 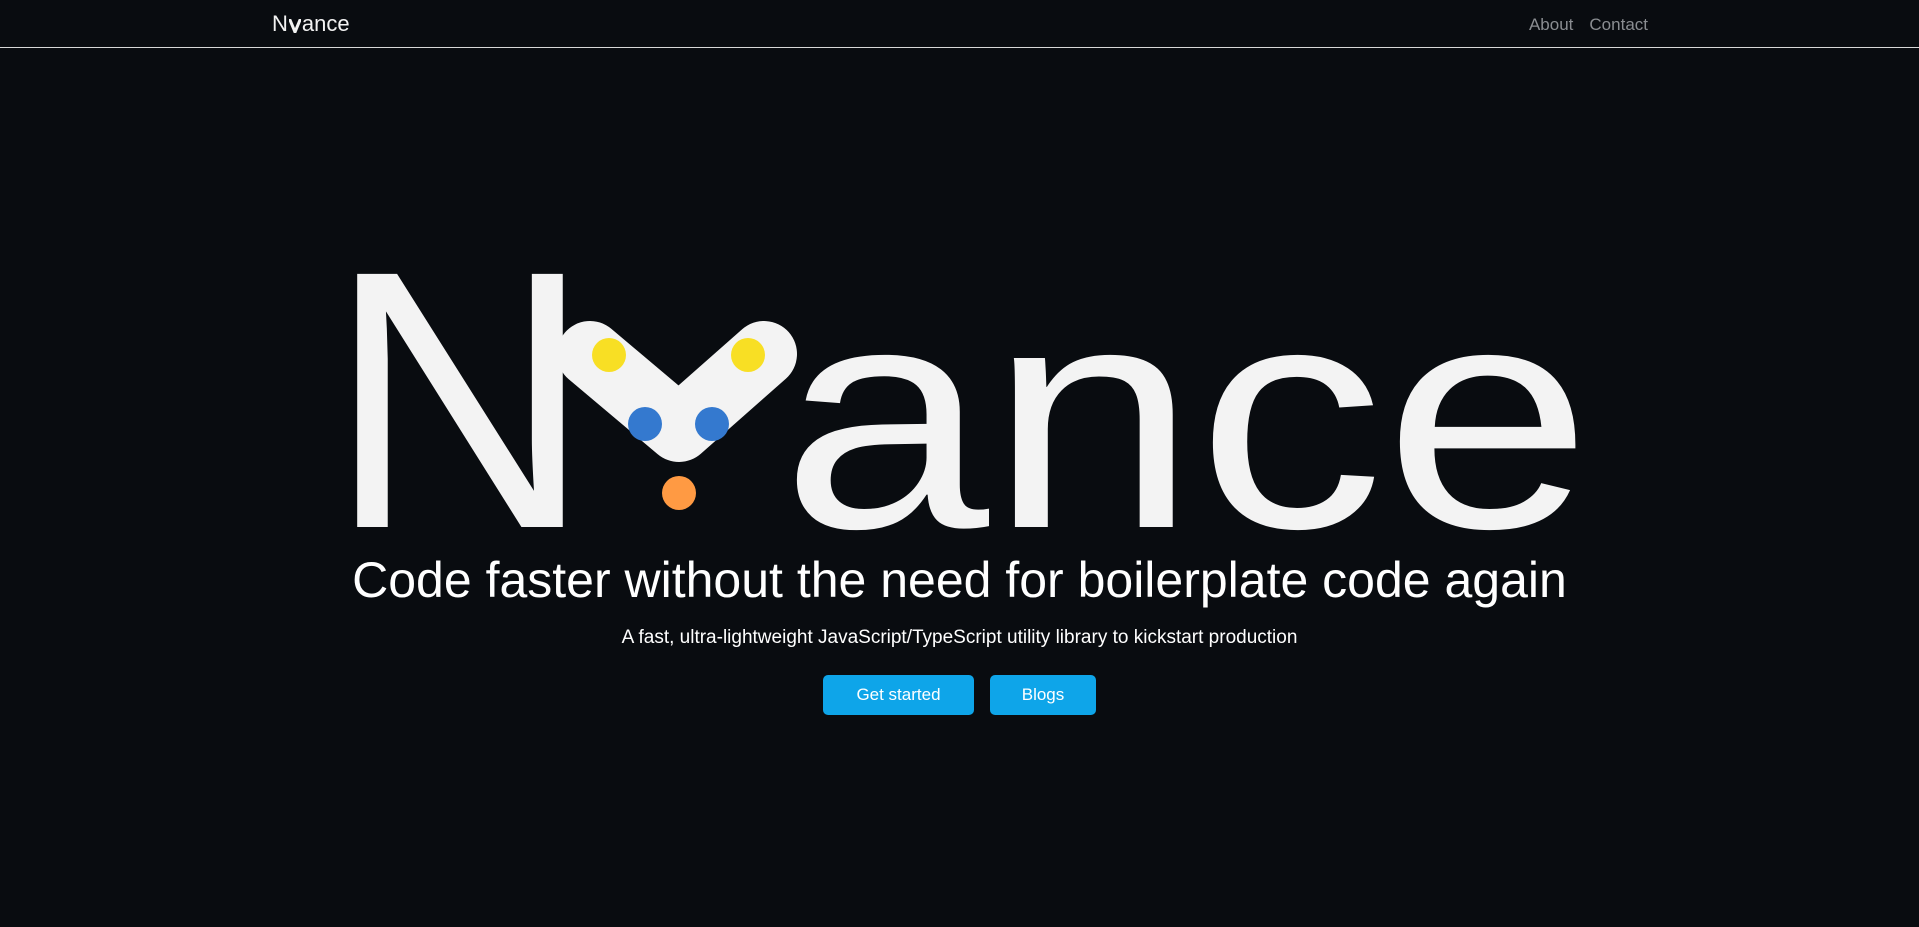 I want to click on nav-logo: N ance, so click(x=311, y=23).